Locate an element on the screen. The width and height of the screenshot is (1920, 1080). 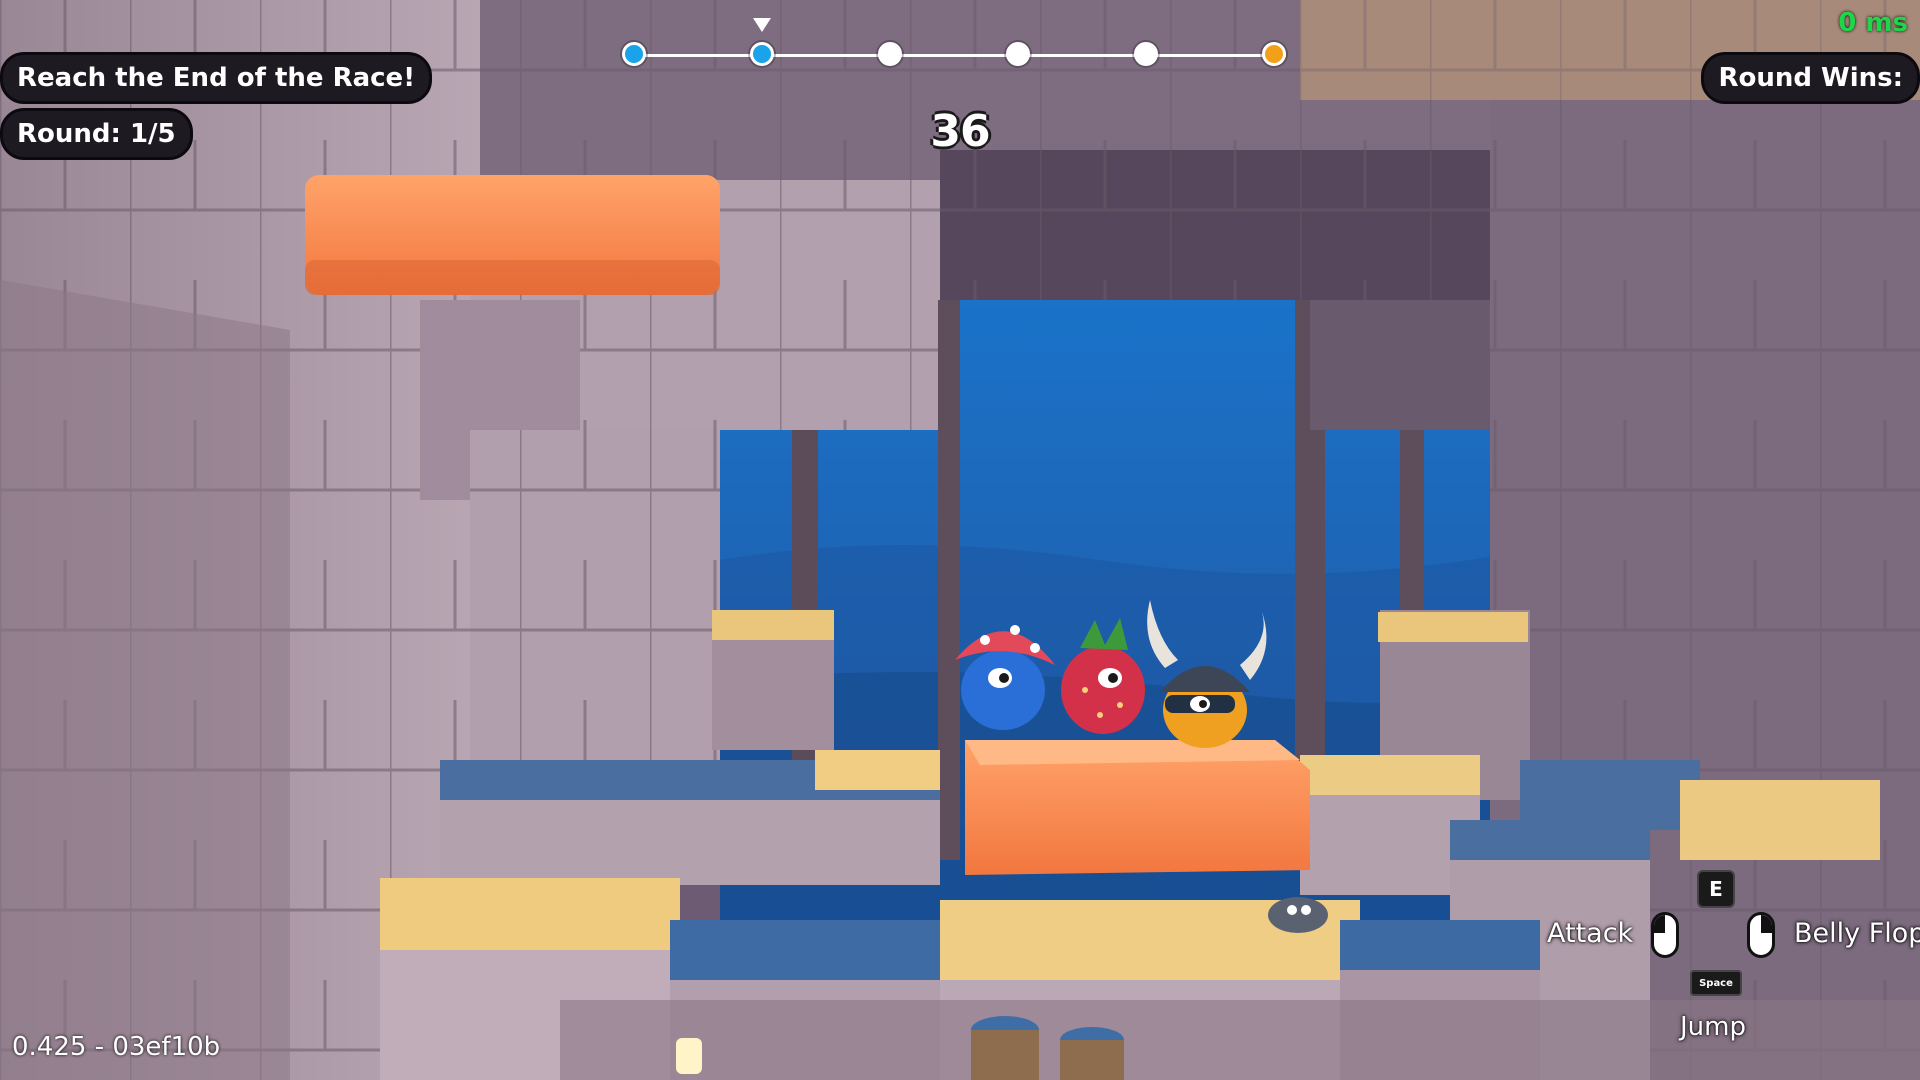
build-version: 0.425 - 03ef10b is located at coordinates (116, 1047).